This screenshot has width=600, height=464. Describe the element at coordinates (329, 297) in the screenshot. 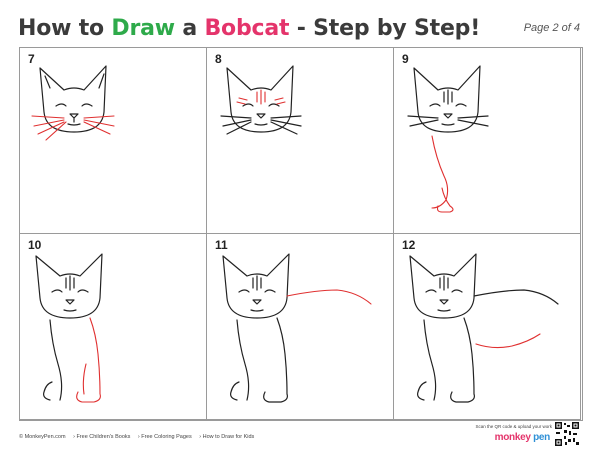

I see `back-line-new` at that location.